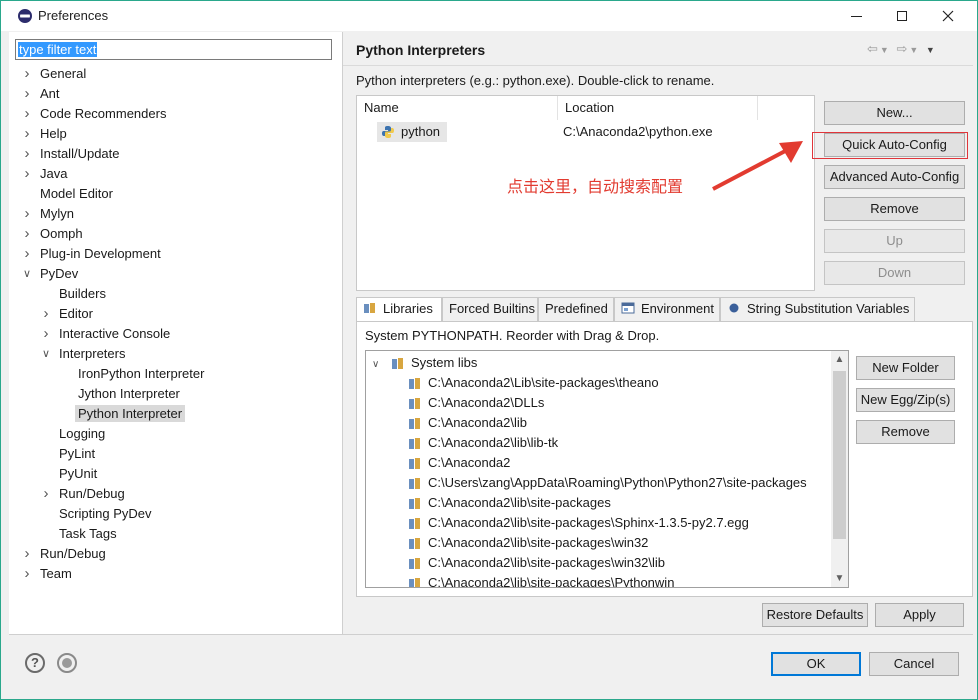 The width and height of the screenshot is (978, 700). I want to click on restore-defaults-button: Restore Defaults, so click(815, 615).